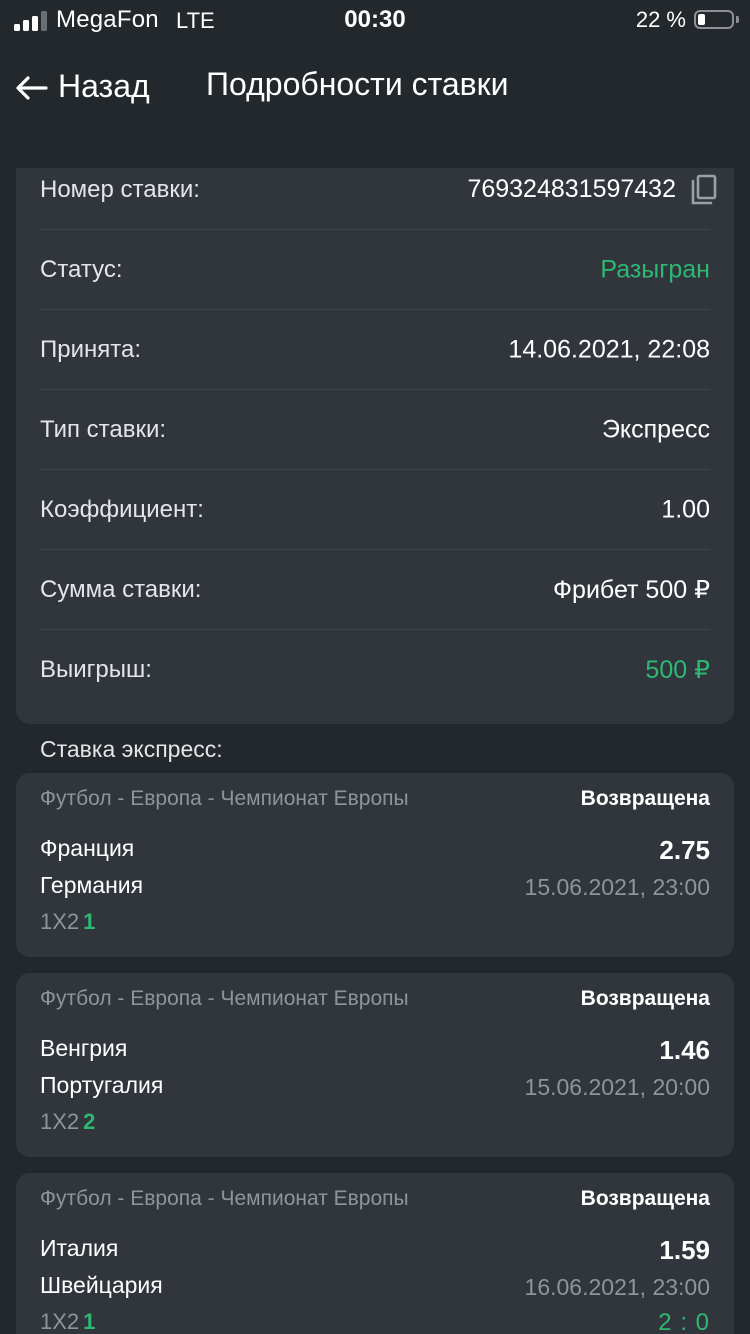  What do you see at coordinates (102, 1085) in the screenshot?
I see `event-away-team: Португалия` at bounding box center [102, 1085].